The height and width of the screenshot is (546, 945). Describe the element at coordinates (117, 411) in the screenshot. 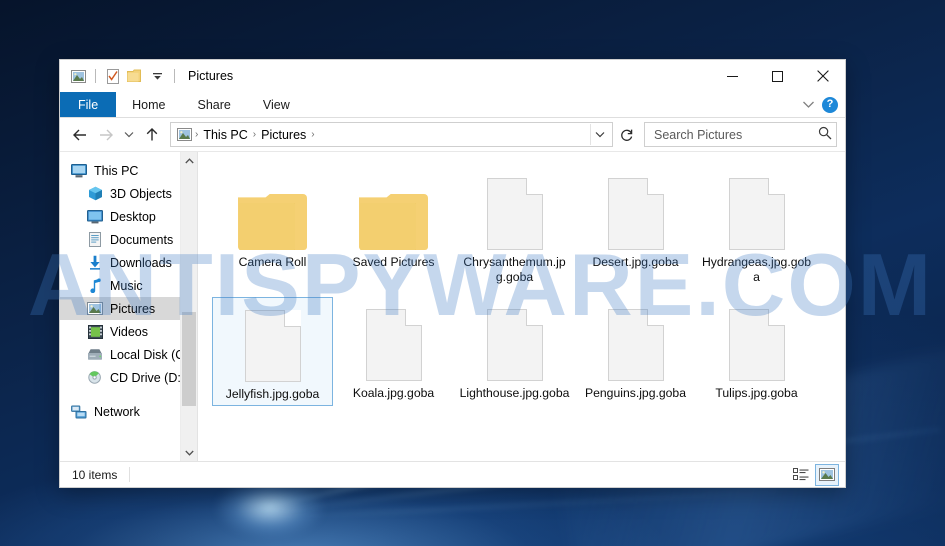

I see `sidebar-item-label: Network` at that location.